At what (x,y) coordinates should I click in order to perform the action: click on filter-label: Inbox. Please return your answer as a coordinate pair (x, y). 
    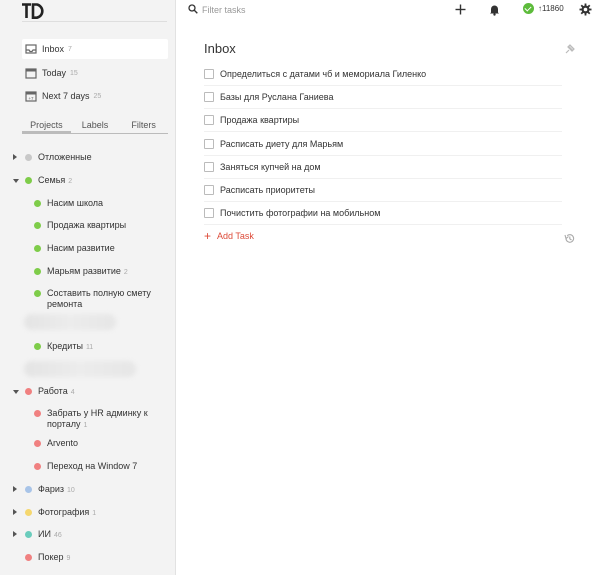
    Looking at the image, I should click on (53, 49).